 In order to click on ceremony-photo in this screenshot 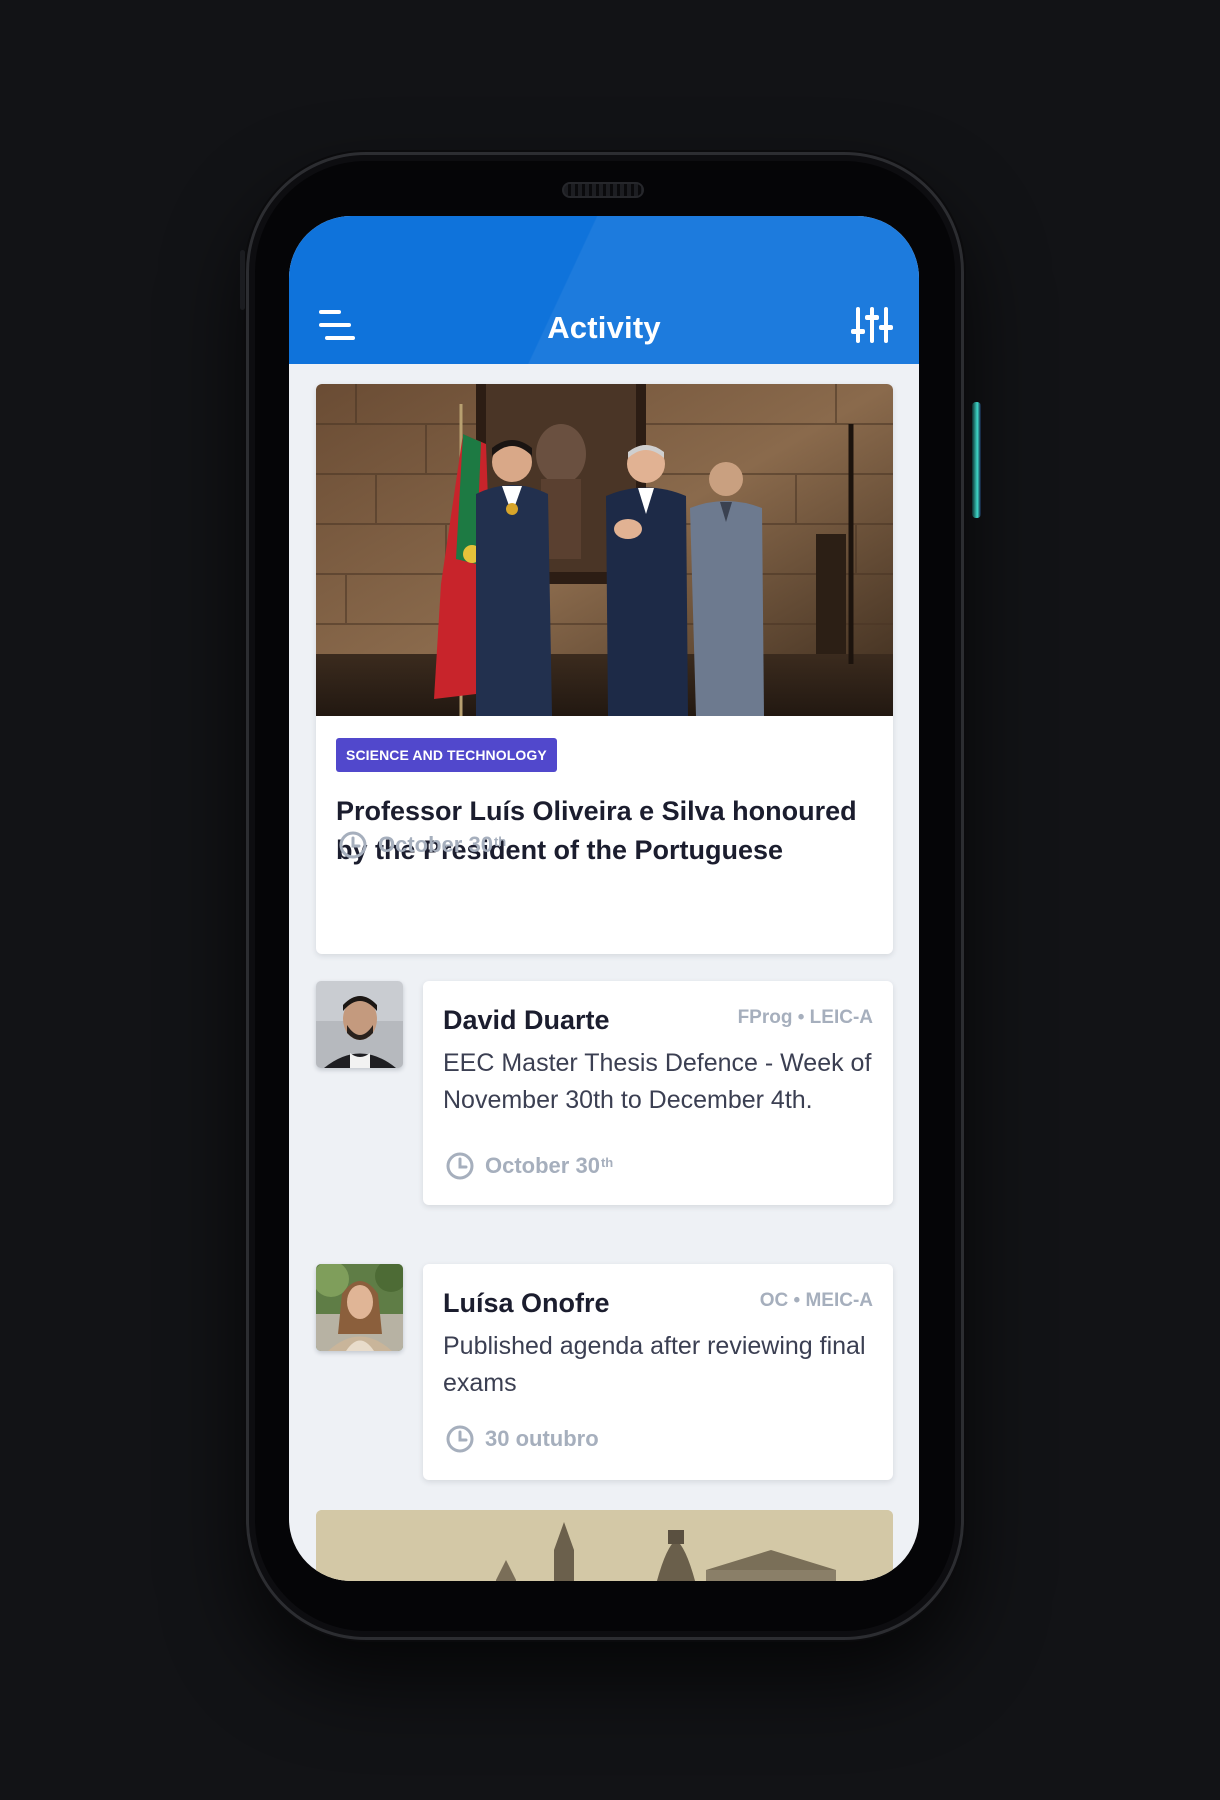, I will do `click(604, 550)`.